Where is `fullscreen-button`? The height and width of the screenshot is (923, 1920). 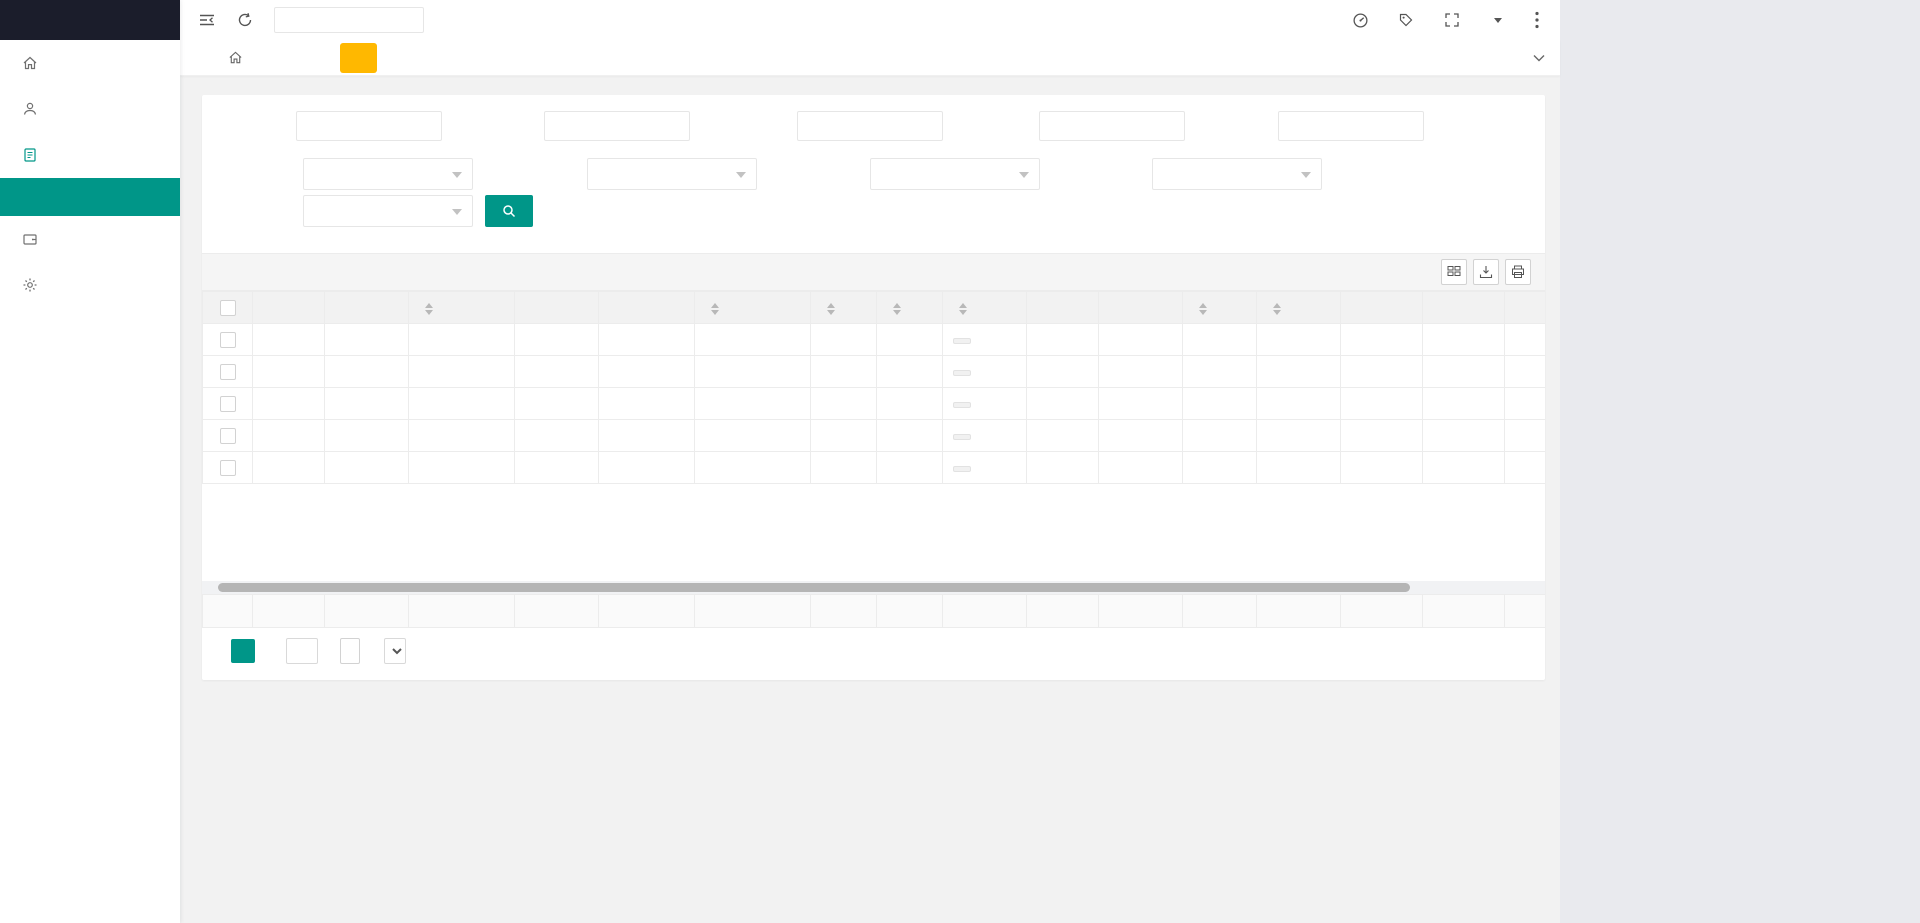 fullscreen-button is located at coordinates (1452, 20).